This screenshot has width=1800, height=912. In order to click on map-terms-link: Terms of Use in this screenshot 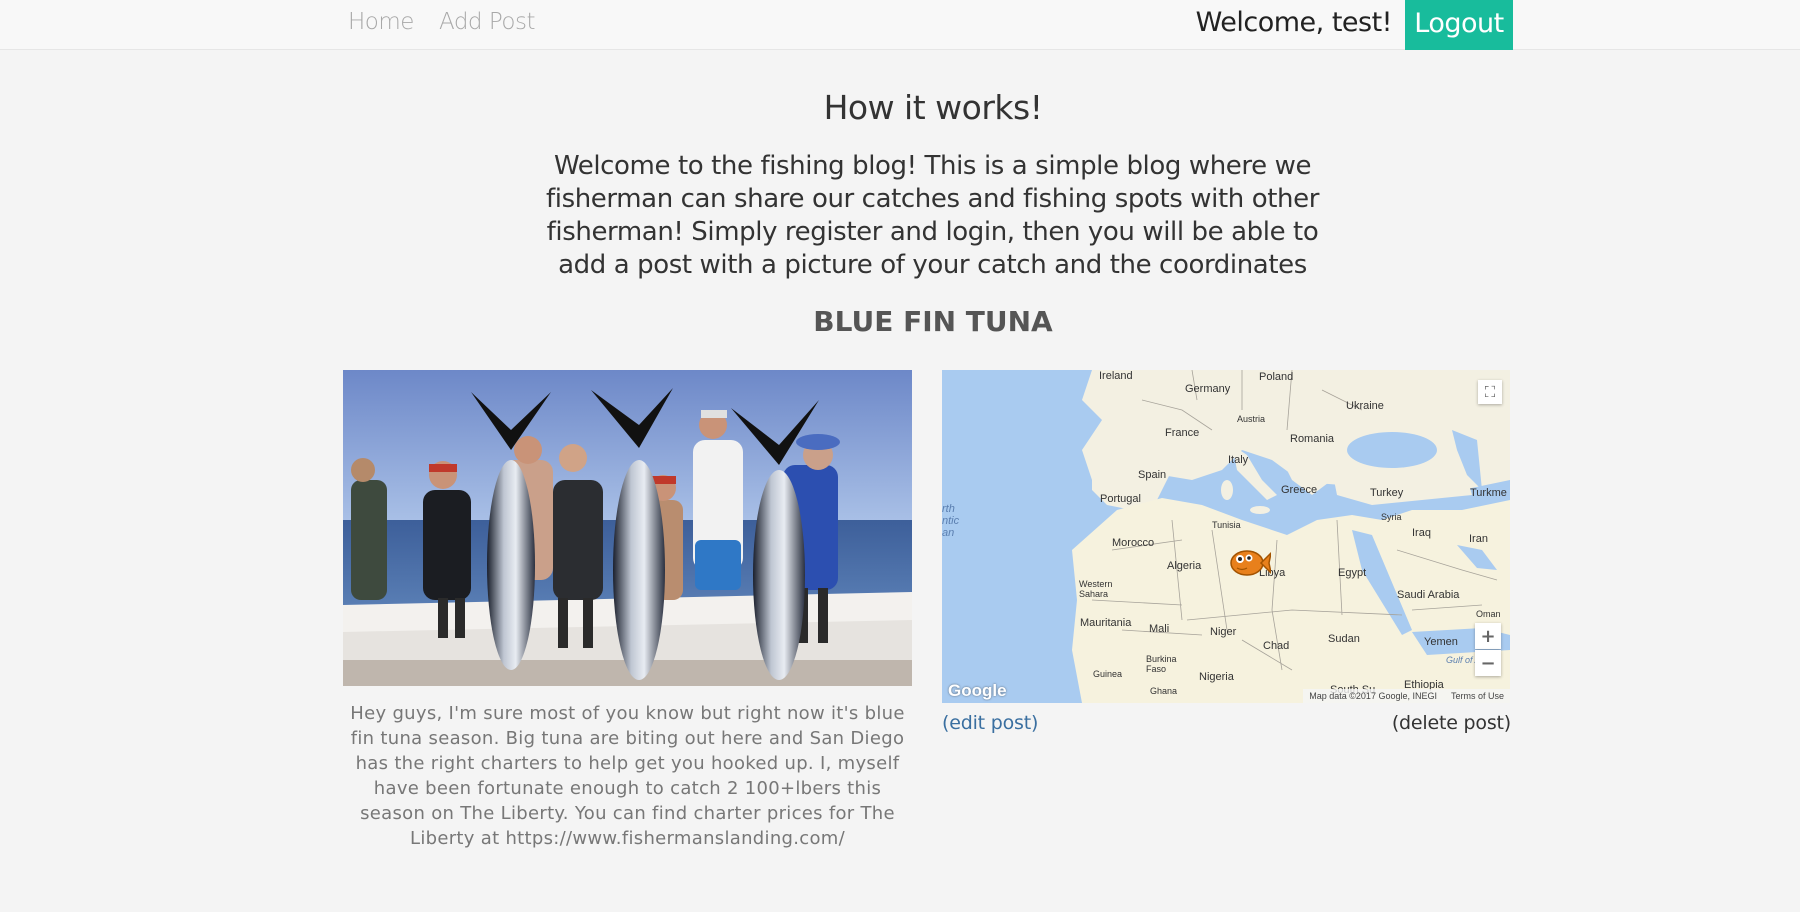, I will do `click(1477, 696)`.